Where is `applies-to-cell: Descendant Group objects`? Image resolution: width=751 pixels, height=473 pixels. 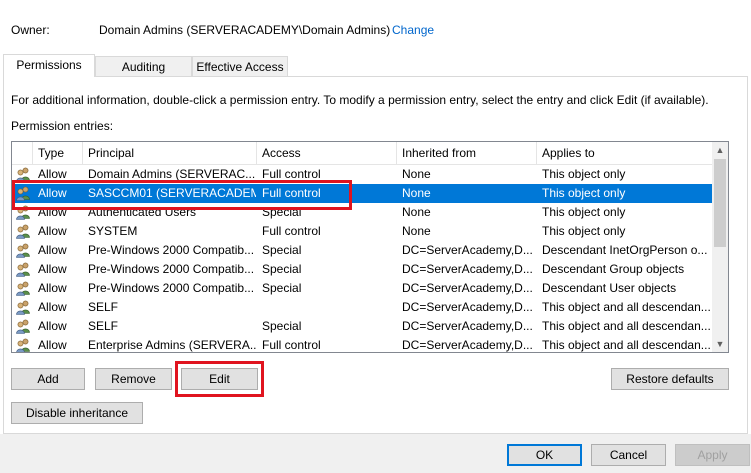
applies-to-cell: Descendant Group objects is located at coordinates (613, 269).